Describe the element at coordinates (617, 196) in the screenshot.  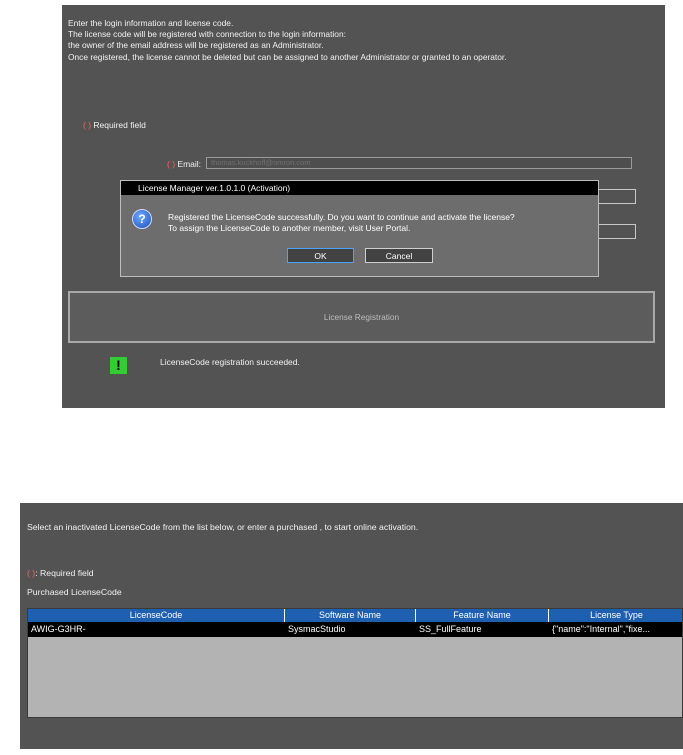
I see `license-code-field` at that location.